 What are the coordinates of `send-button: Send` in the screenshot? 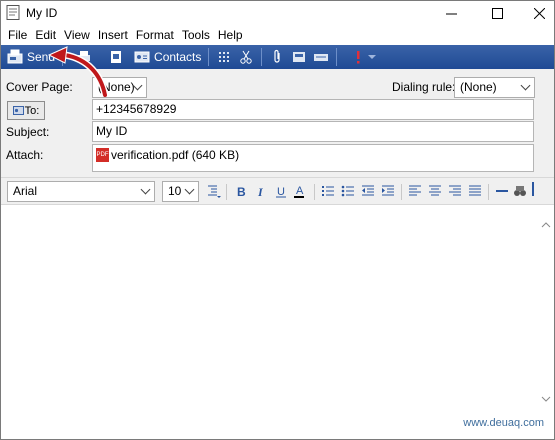 It's located at (31, 57).